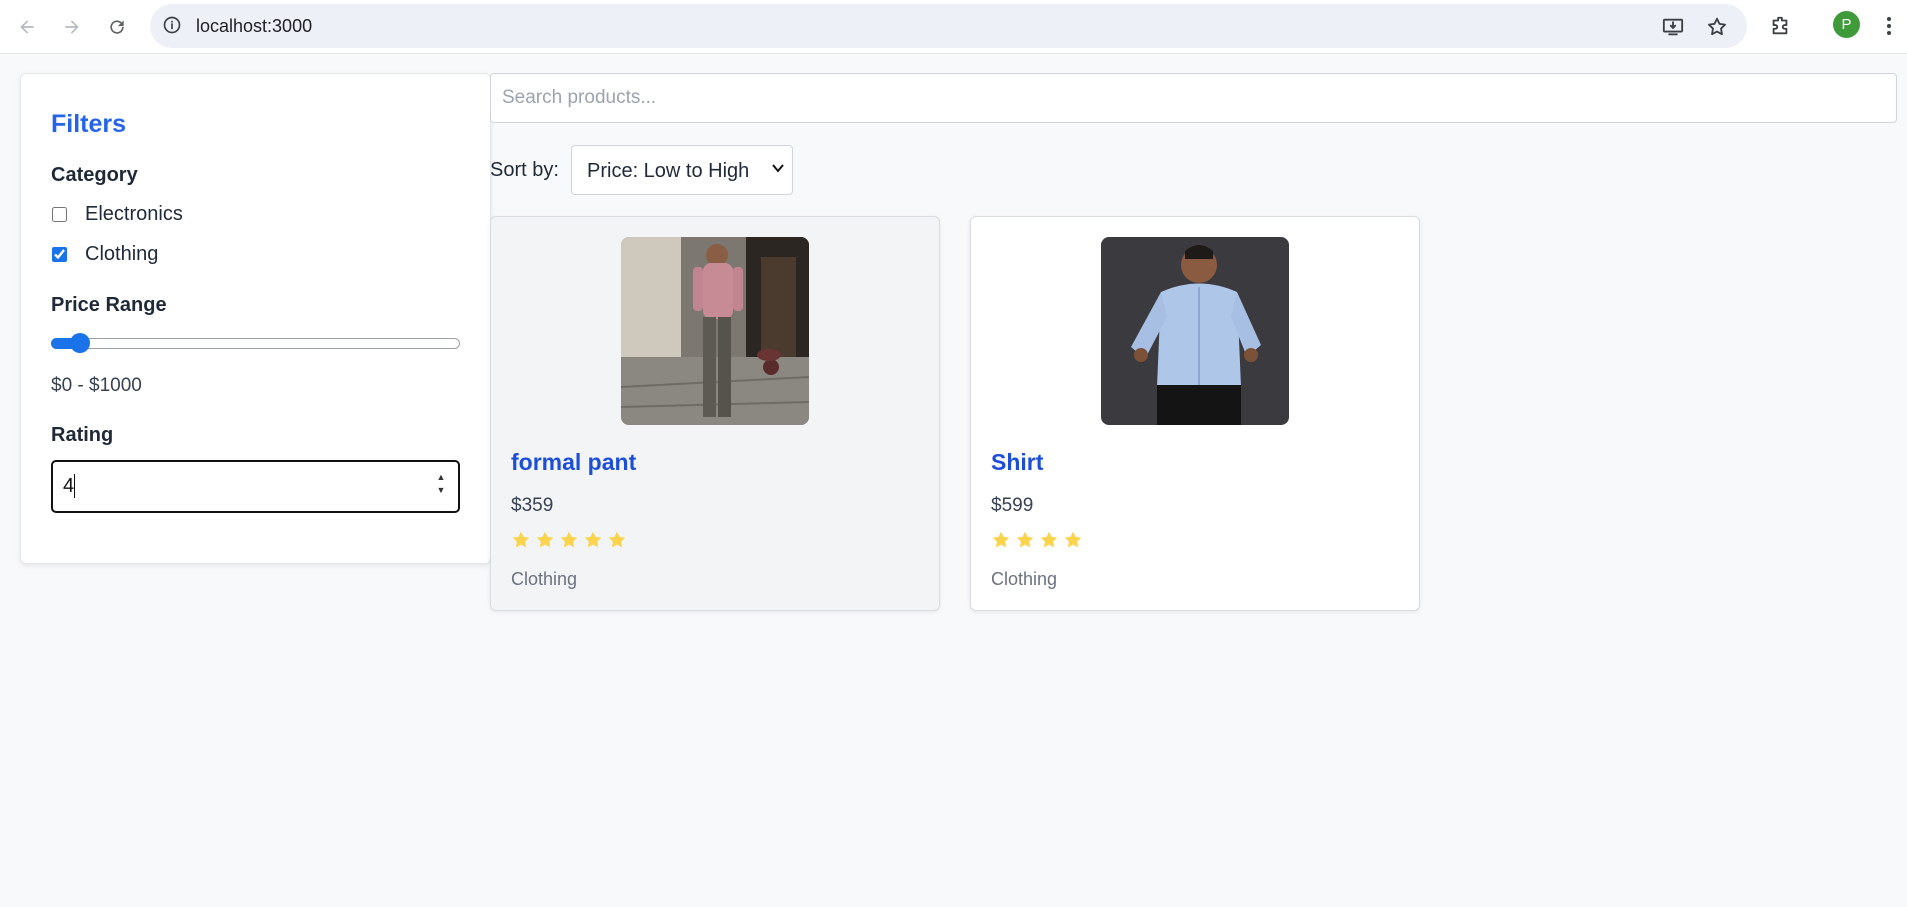 The width and height of the screenshot is (1907, 907). What do you see at coordinates (524, 170) in the screenshot?
I see `sort-label: Sort by:` at bounding box center [524, 170].